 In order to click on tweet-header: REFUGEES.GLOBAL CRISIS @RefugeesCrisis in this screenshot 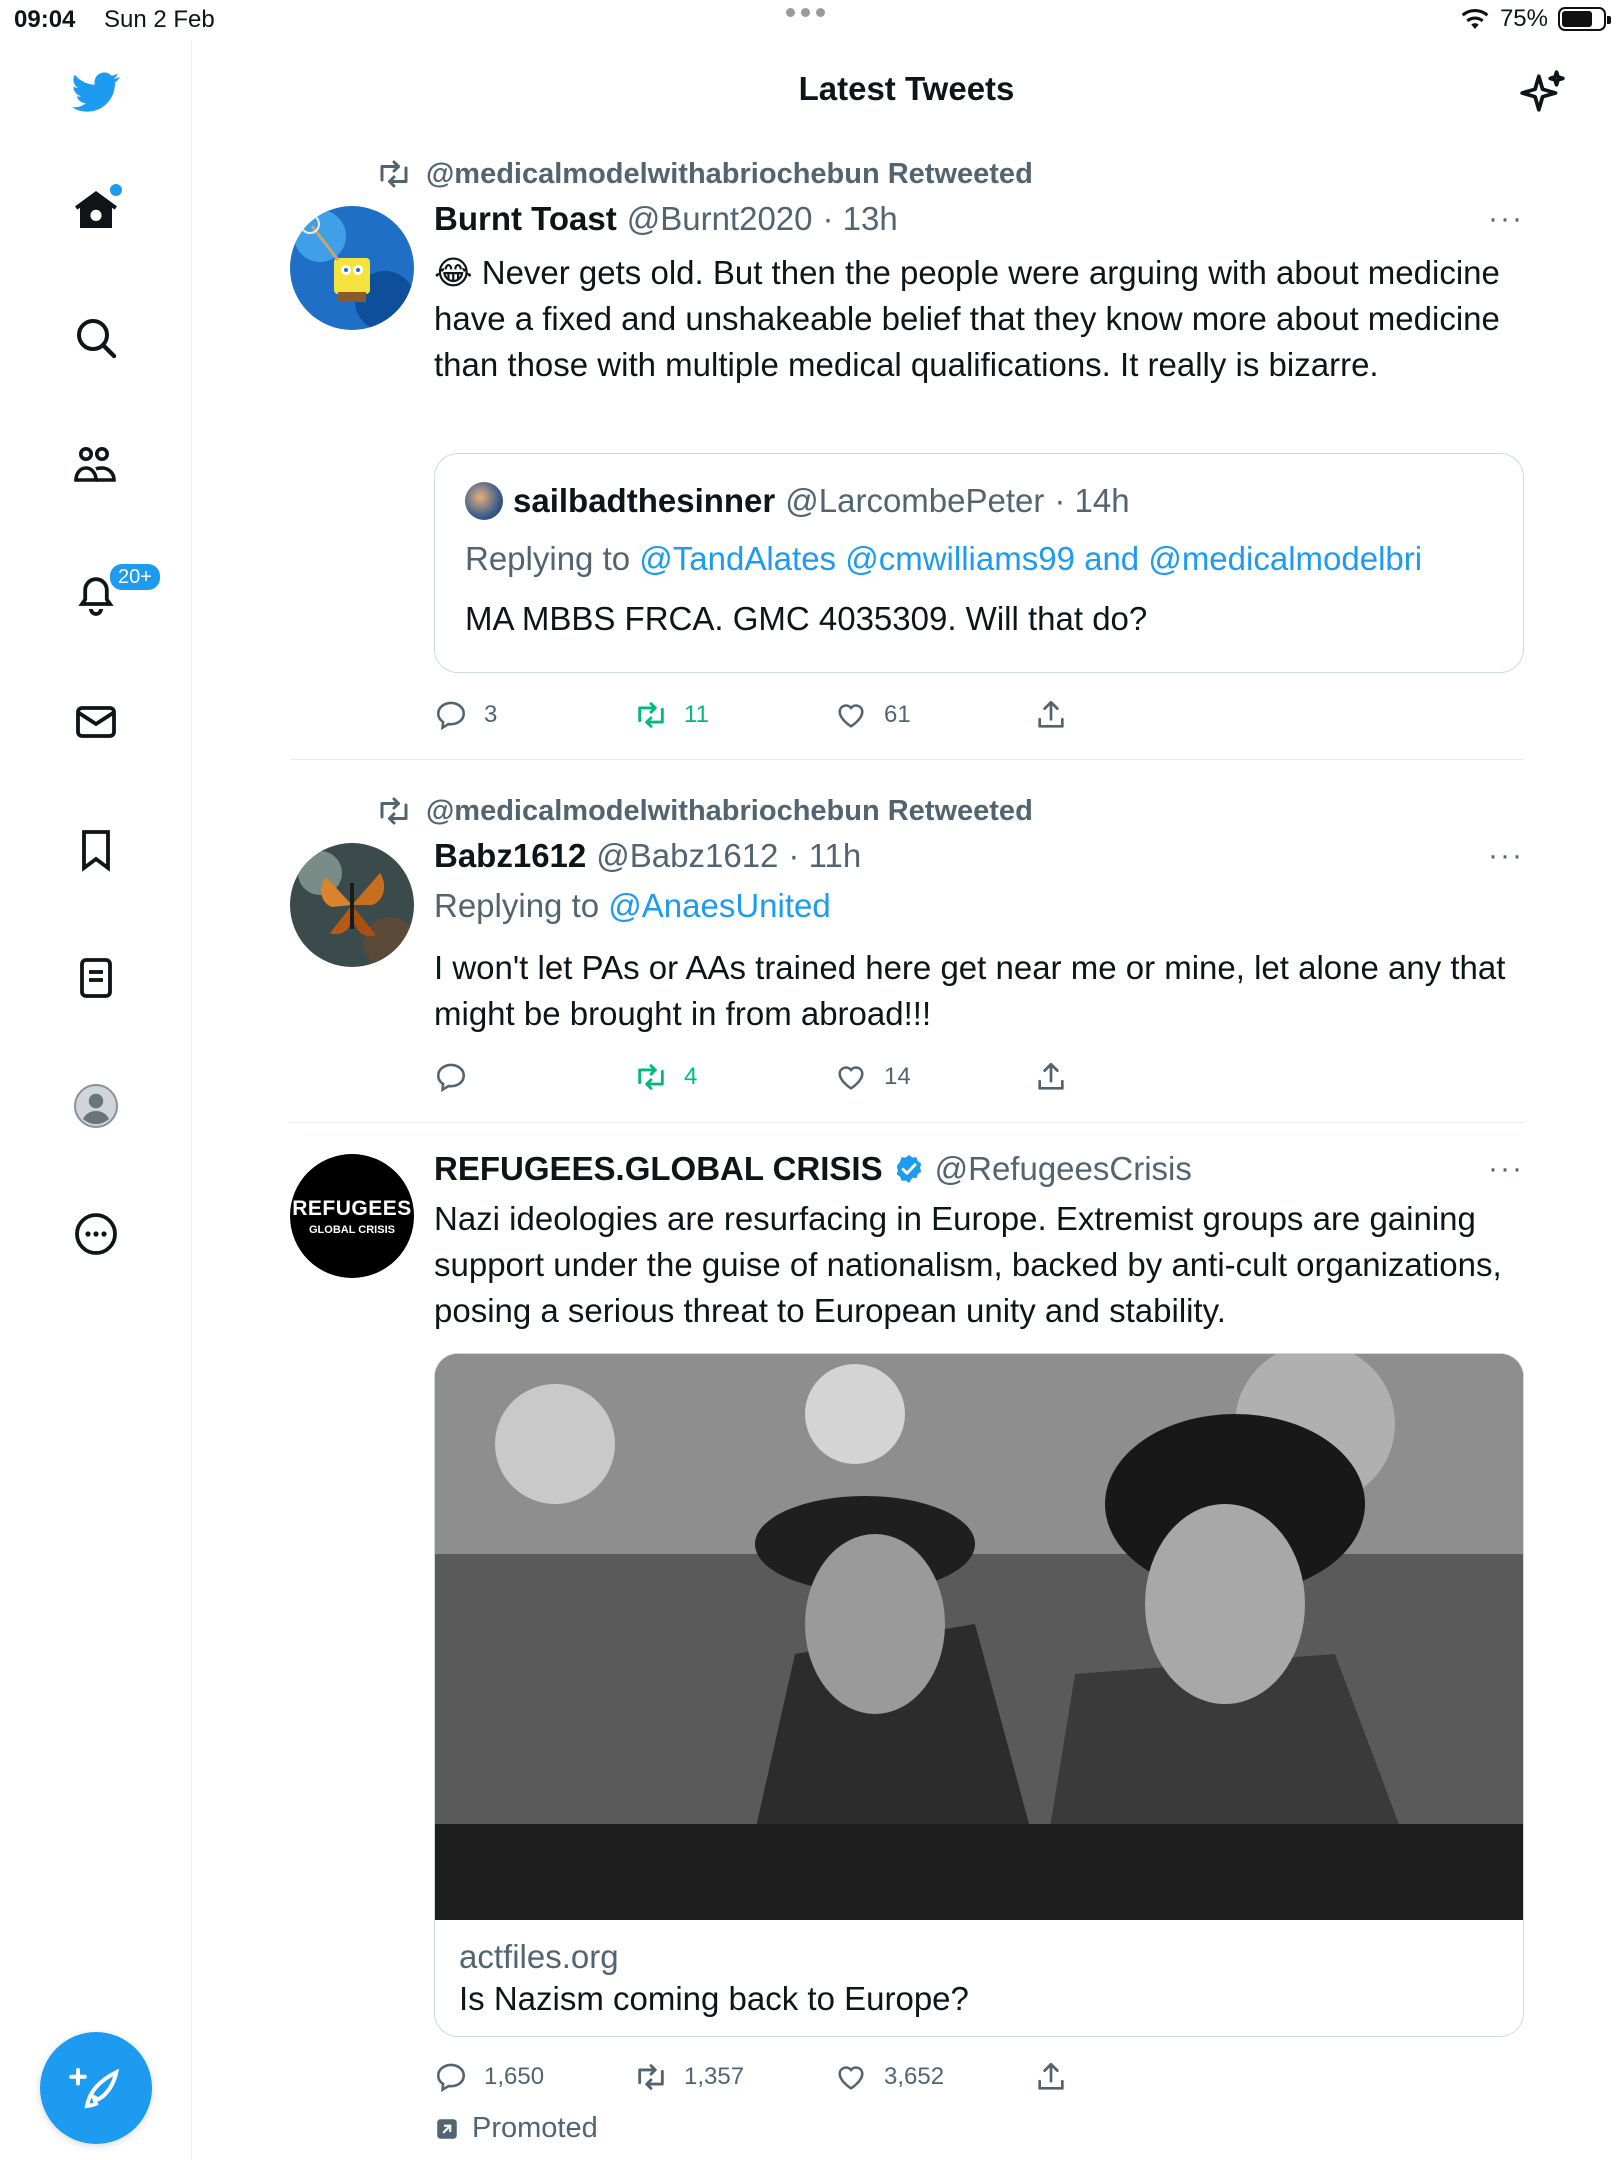, I will do `click(813, 1169)`.